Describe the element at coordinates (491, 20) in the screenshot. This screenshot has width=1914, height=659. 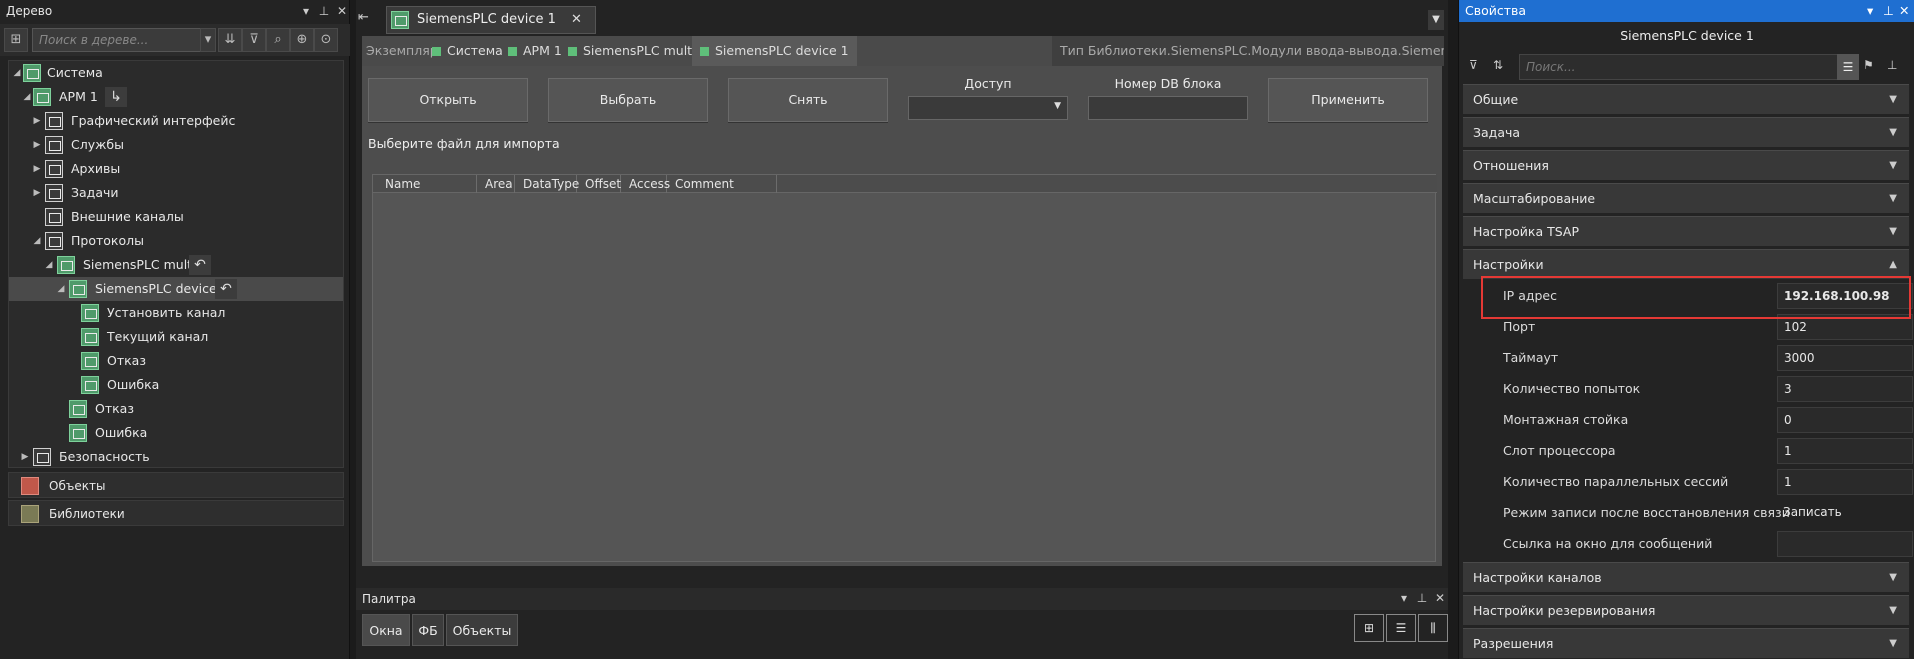
I see `tab-siemens-device-1: SiemensPLC device 1 ✕` at that location.